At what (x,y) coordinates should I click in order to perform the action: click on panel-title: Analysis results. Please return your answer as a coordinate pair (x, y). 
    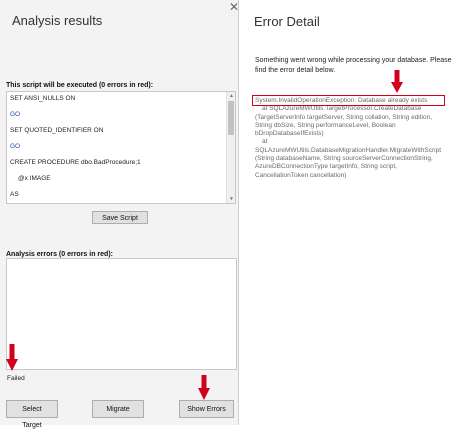
    Looking at the image, I should click on (57, 20).